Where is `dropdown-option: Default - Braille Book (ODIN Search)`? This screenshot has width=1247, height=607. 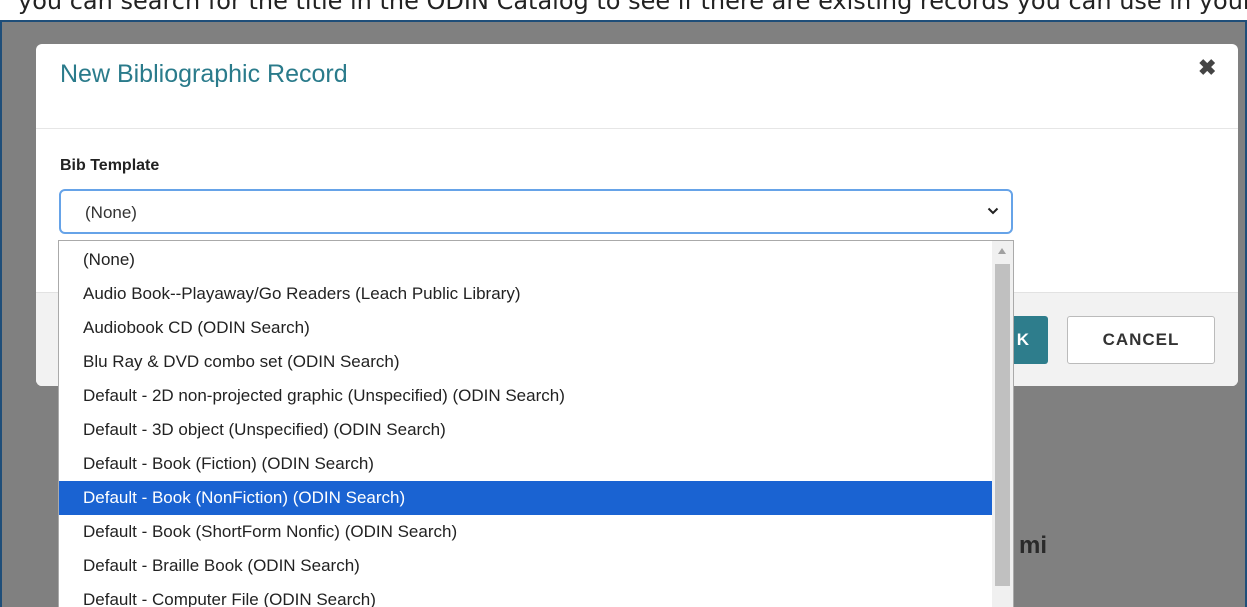 dropdown-option: Default - Braille Book (ODIN Search) is located at coordinates (525, 566).